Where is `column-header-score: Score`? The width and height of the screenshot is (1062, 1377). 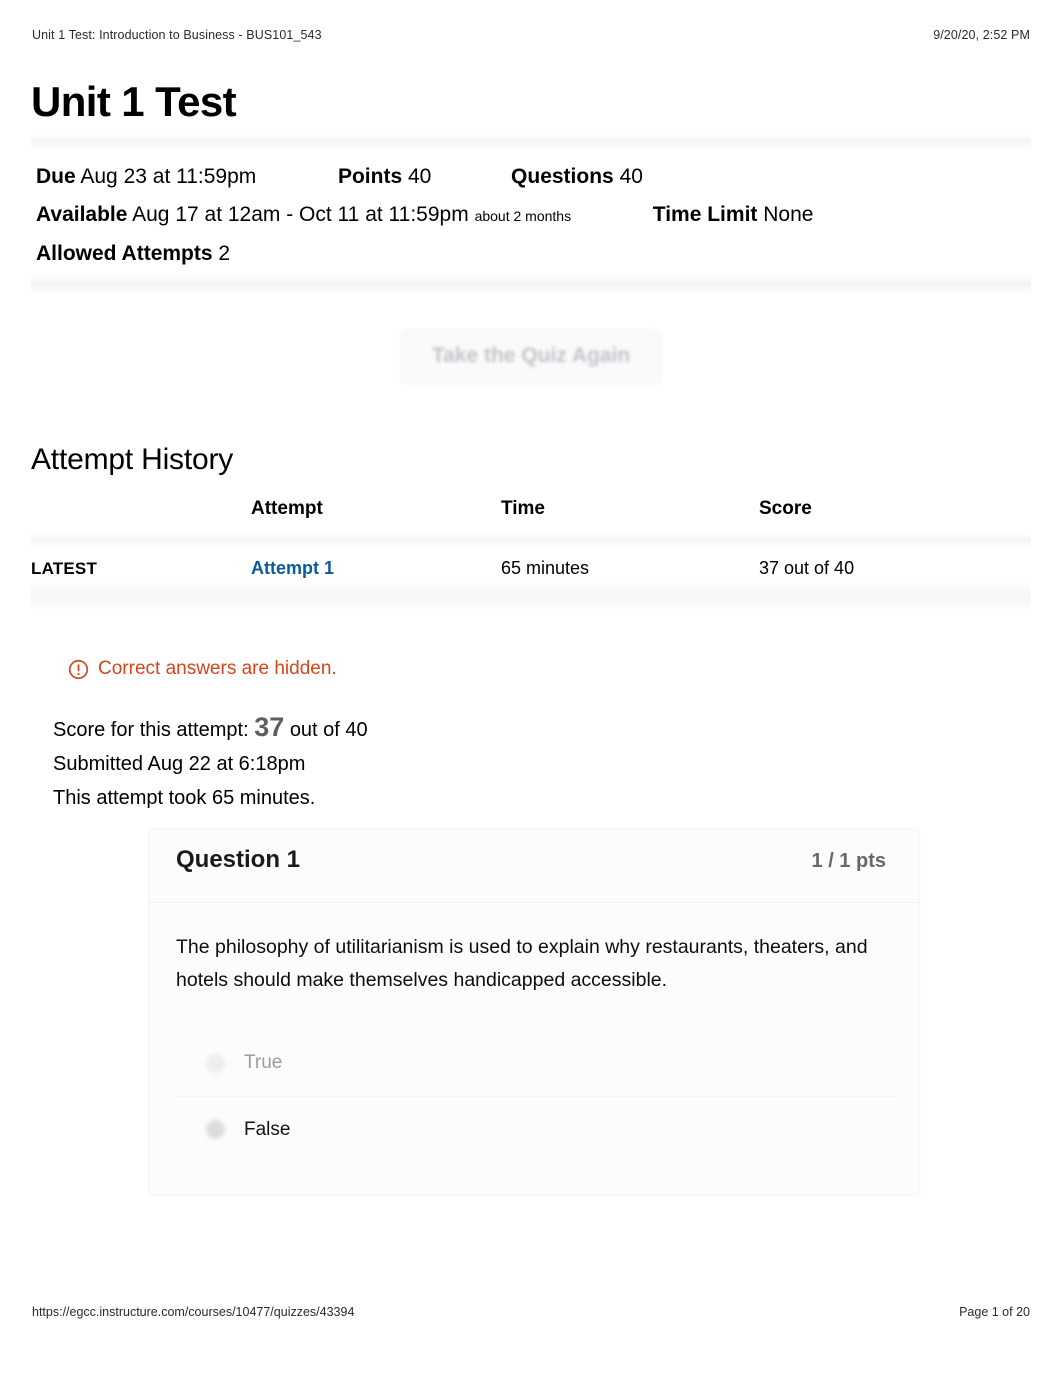 column-header-score: Score is located at coordinates (785, 508).